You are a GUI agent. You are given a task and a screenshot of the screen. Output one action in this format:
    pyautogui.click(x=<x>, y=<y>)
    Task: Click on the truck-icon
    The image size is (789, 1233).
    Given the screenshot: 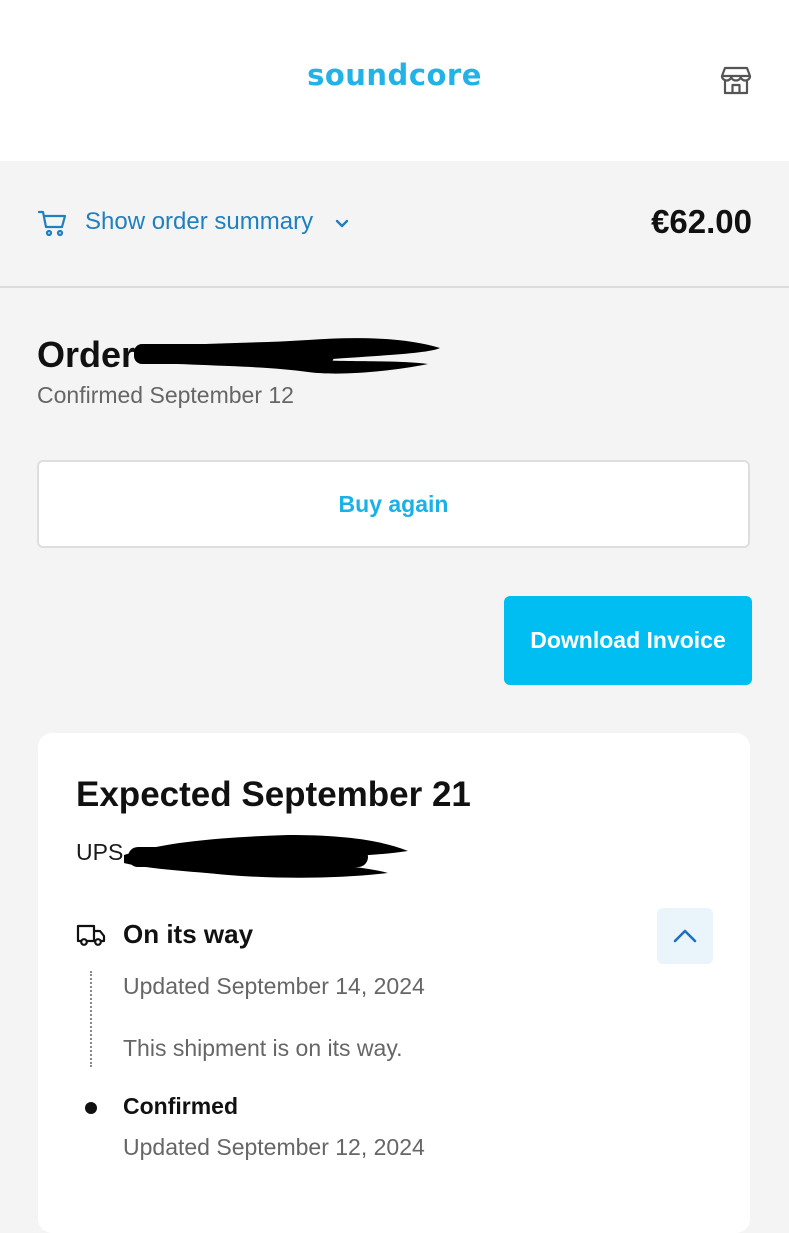 What is the action you would take?
    pyautogui.click(x=91, y=935)
    